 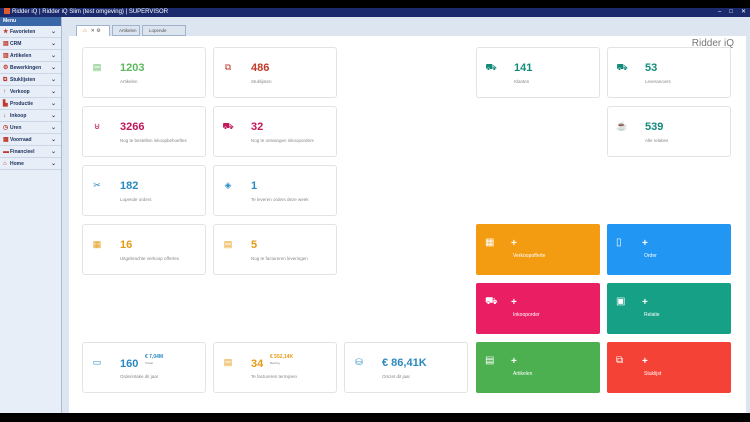 I want to click on stock-icon: ▦, so click(x=6, y=140).